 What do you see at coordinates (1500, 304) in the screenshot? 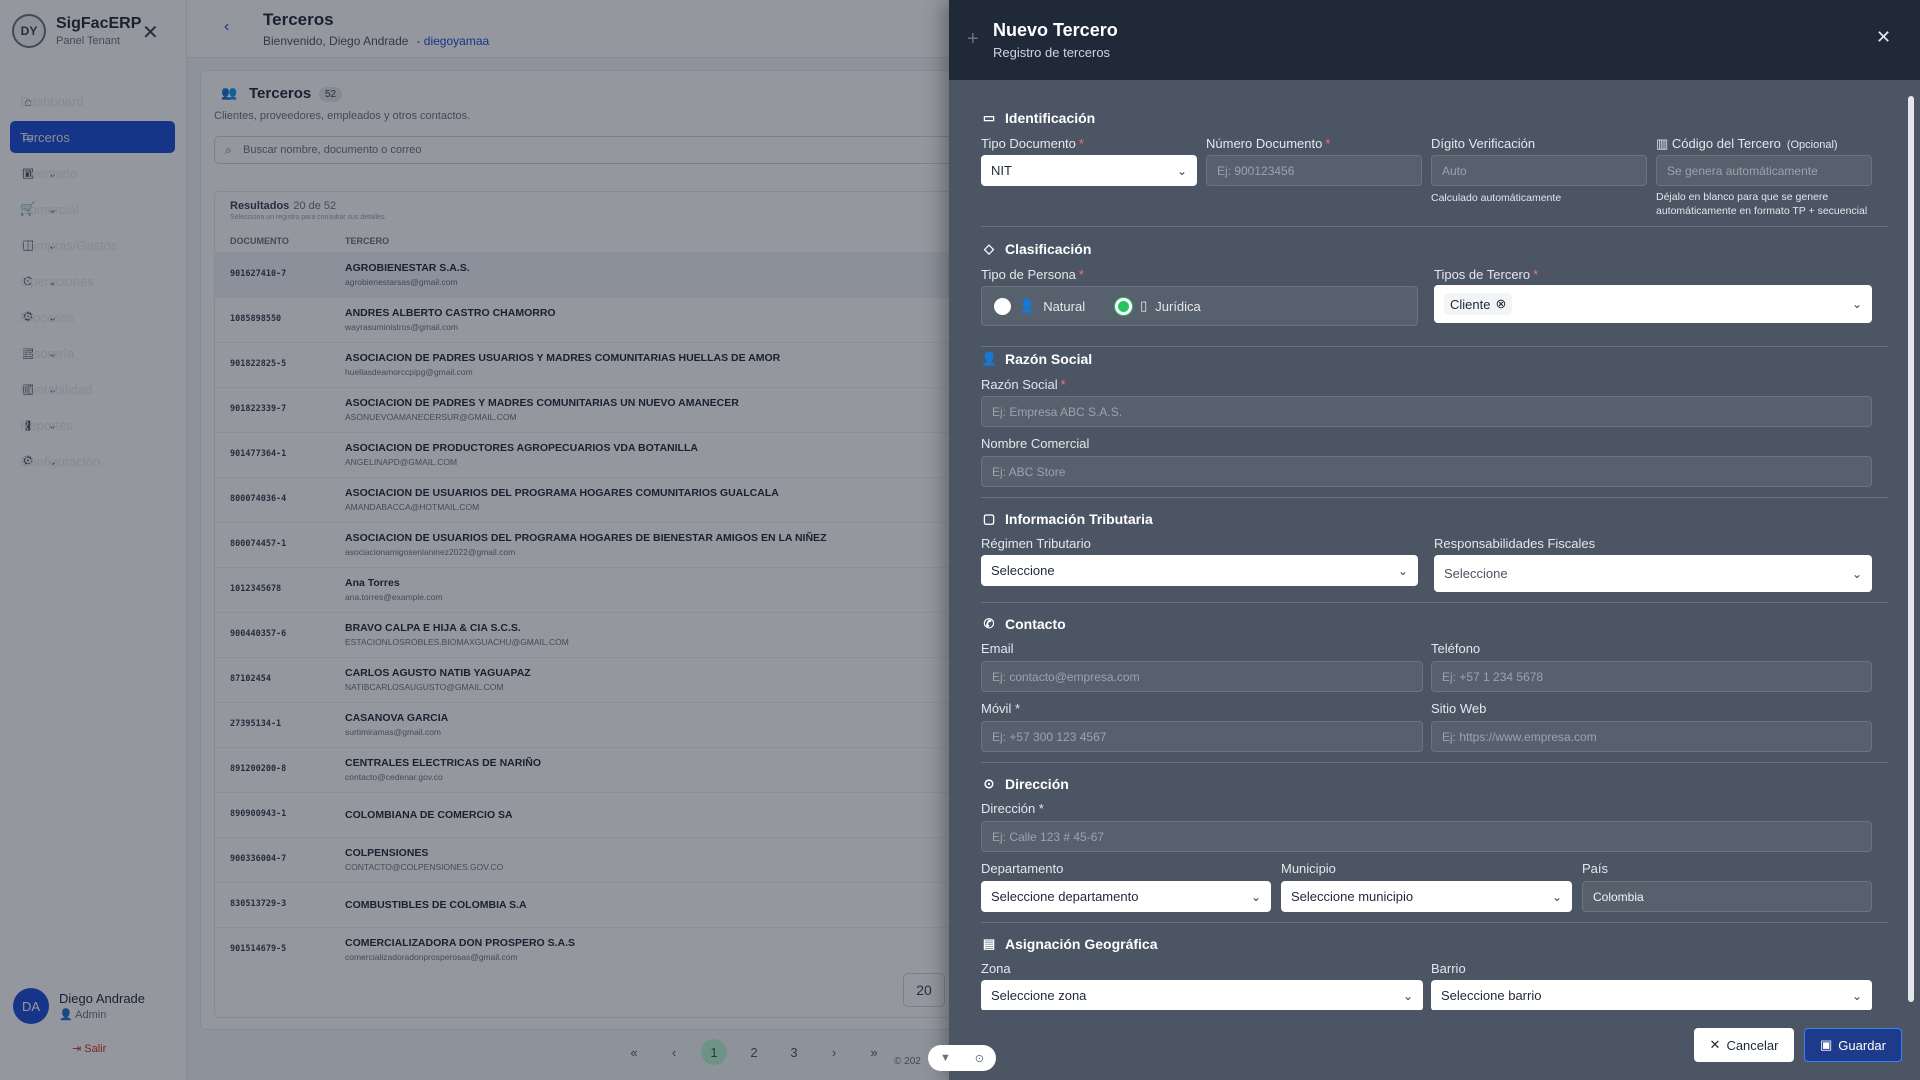
I see `remove-chip-icon: ⊗` at bounding box center [1500, 304].